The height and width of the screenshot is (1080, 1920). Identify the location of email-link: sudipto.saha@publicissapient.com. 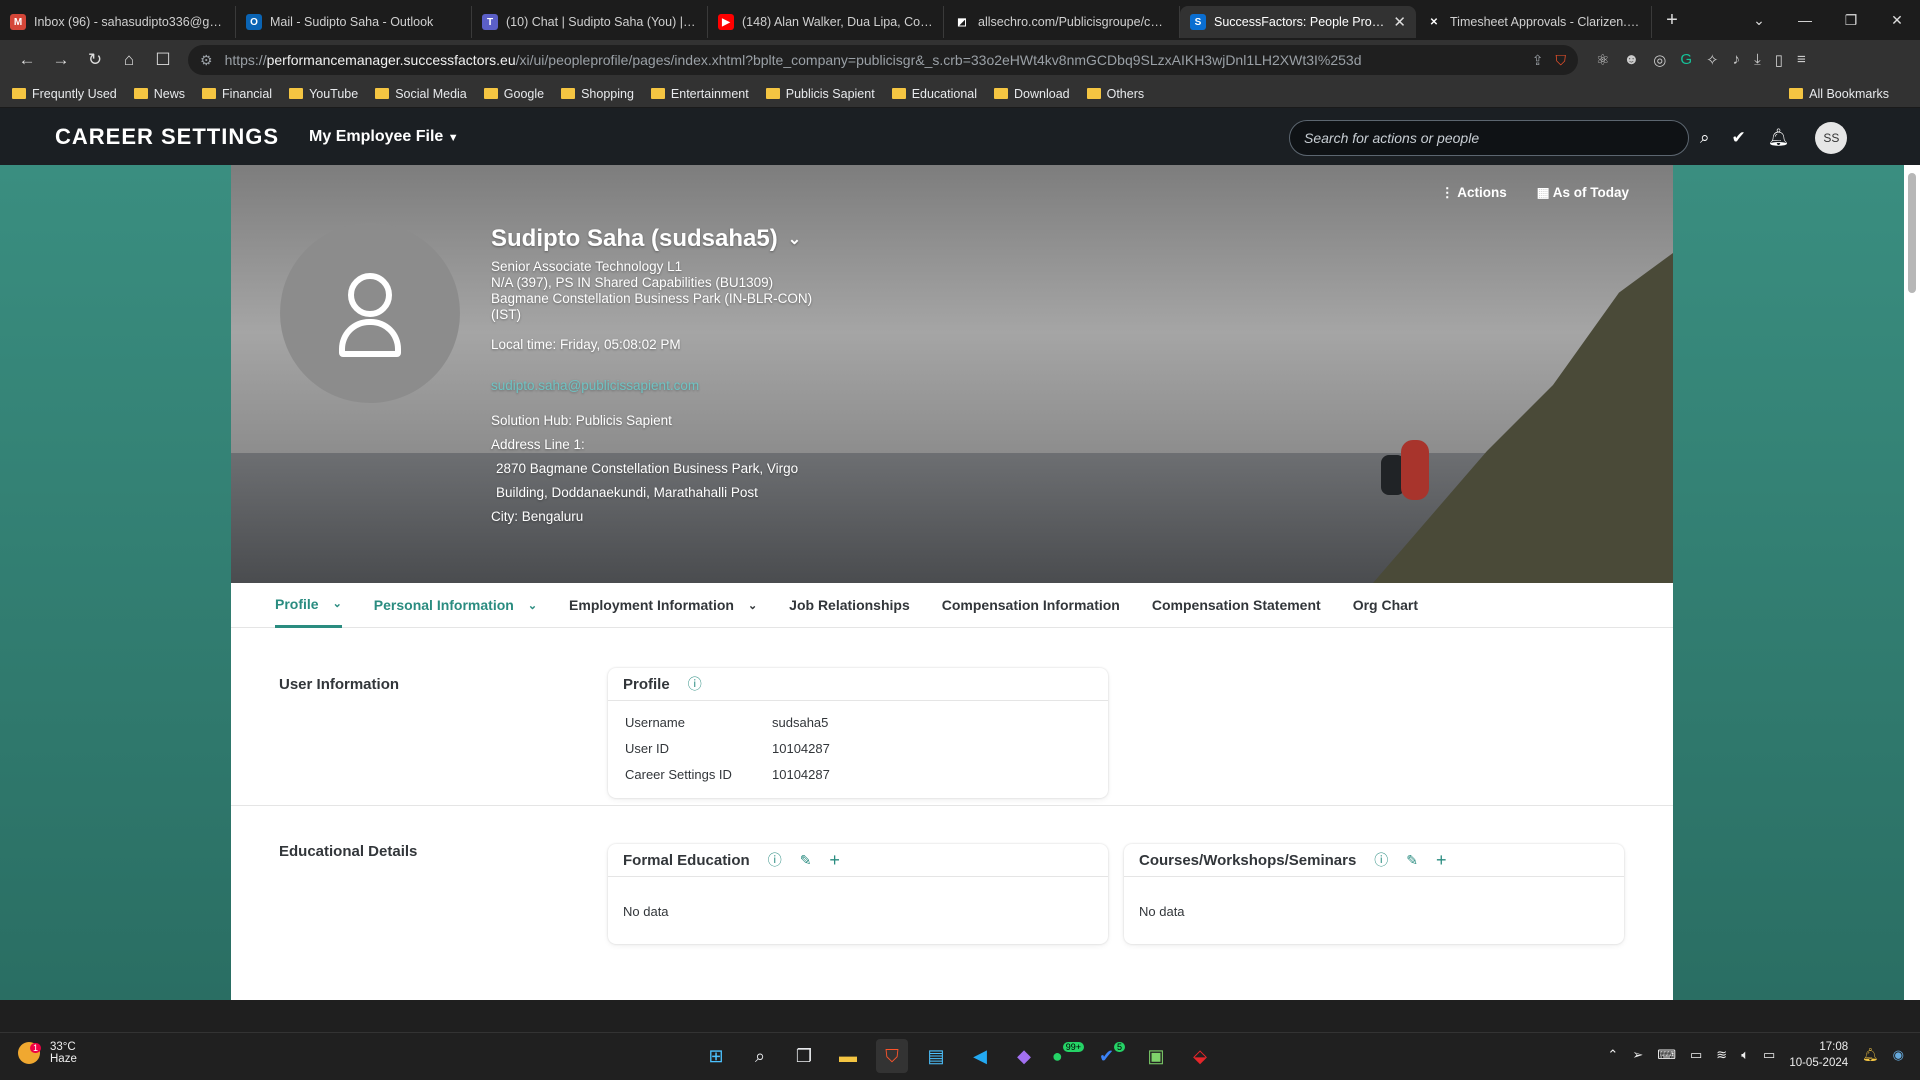
(651, 385).